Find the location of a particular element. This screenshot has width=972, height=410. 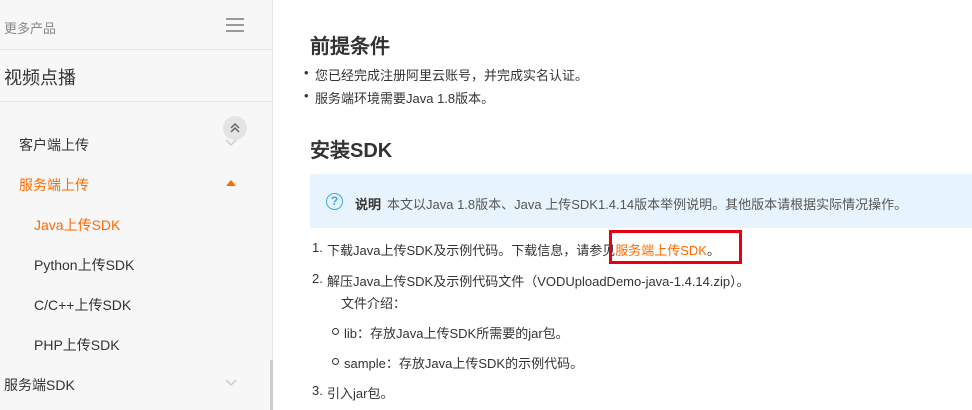

sidebar-item-python-sdk: Python上传SDK is located at coordinates (135, 264).